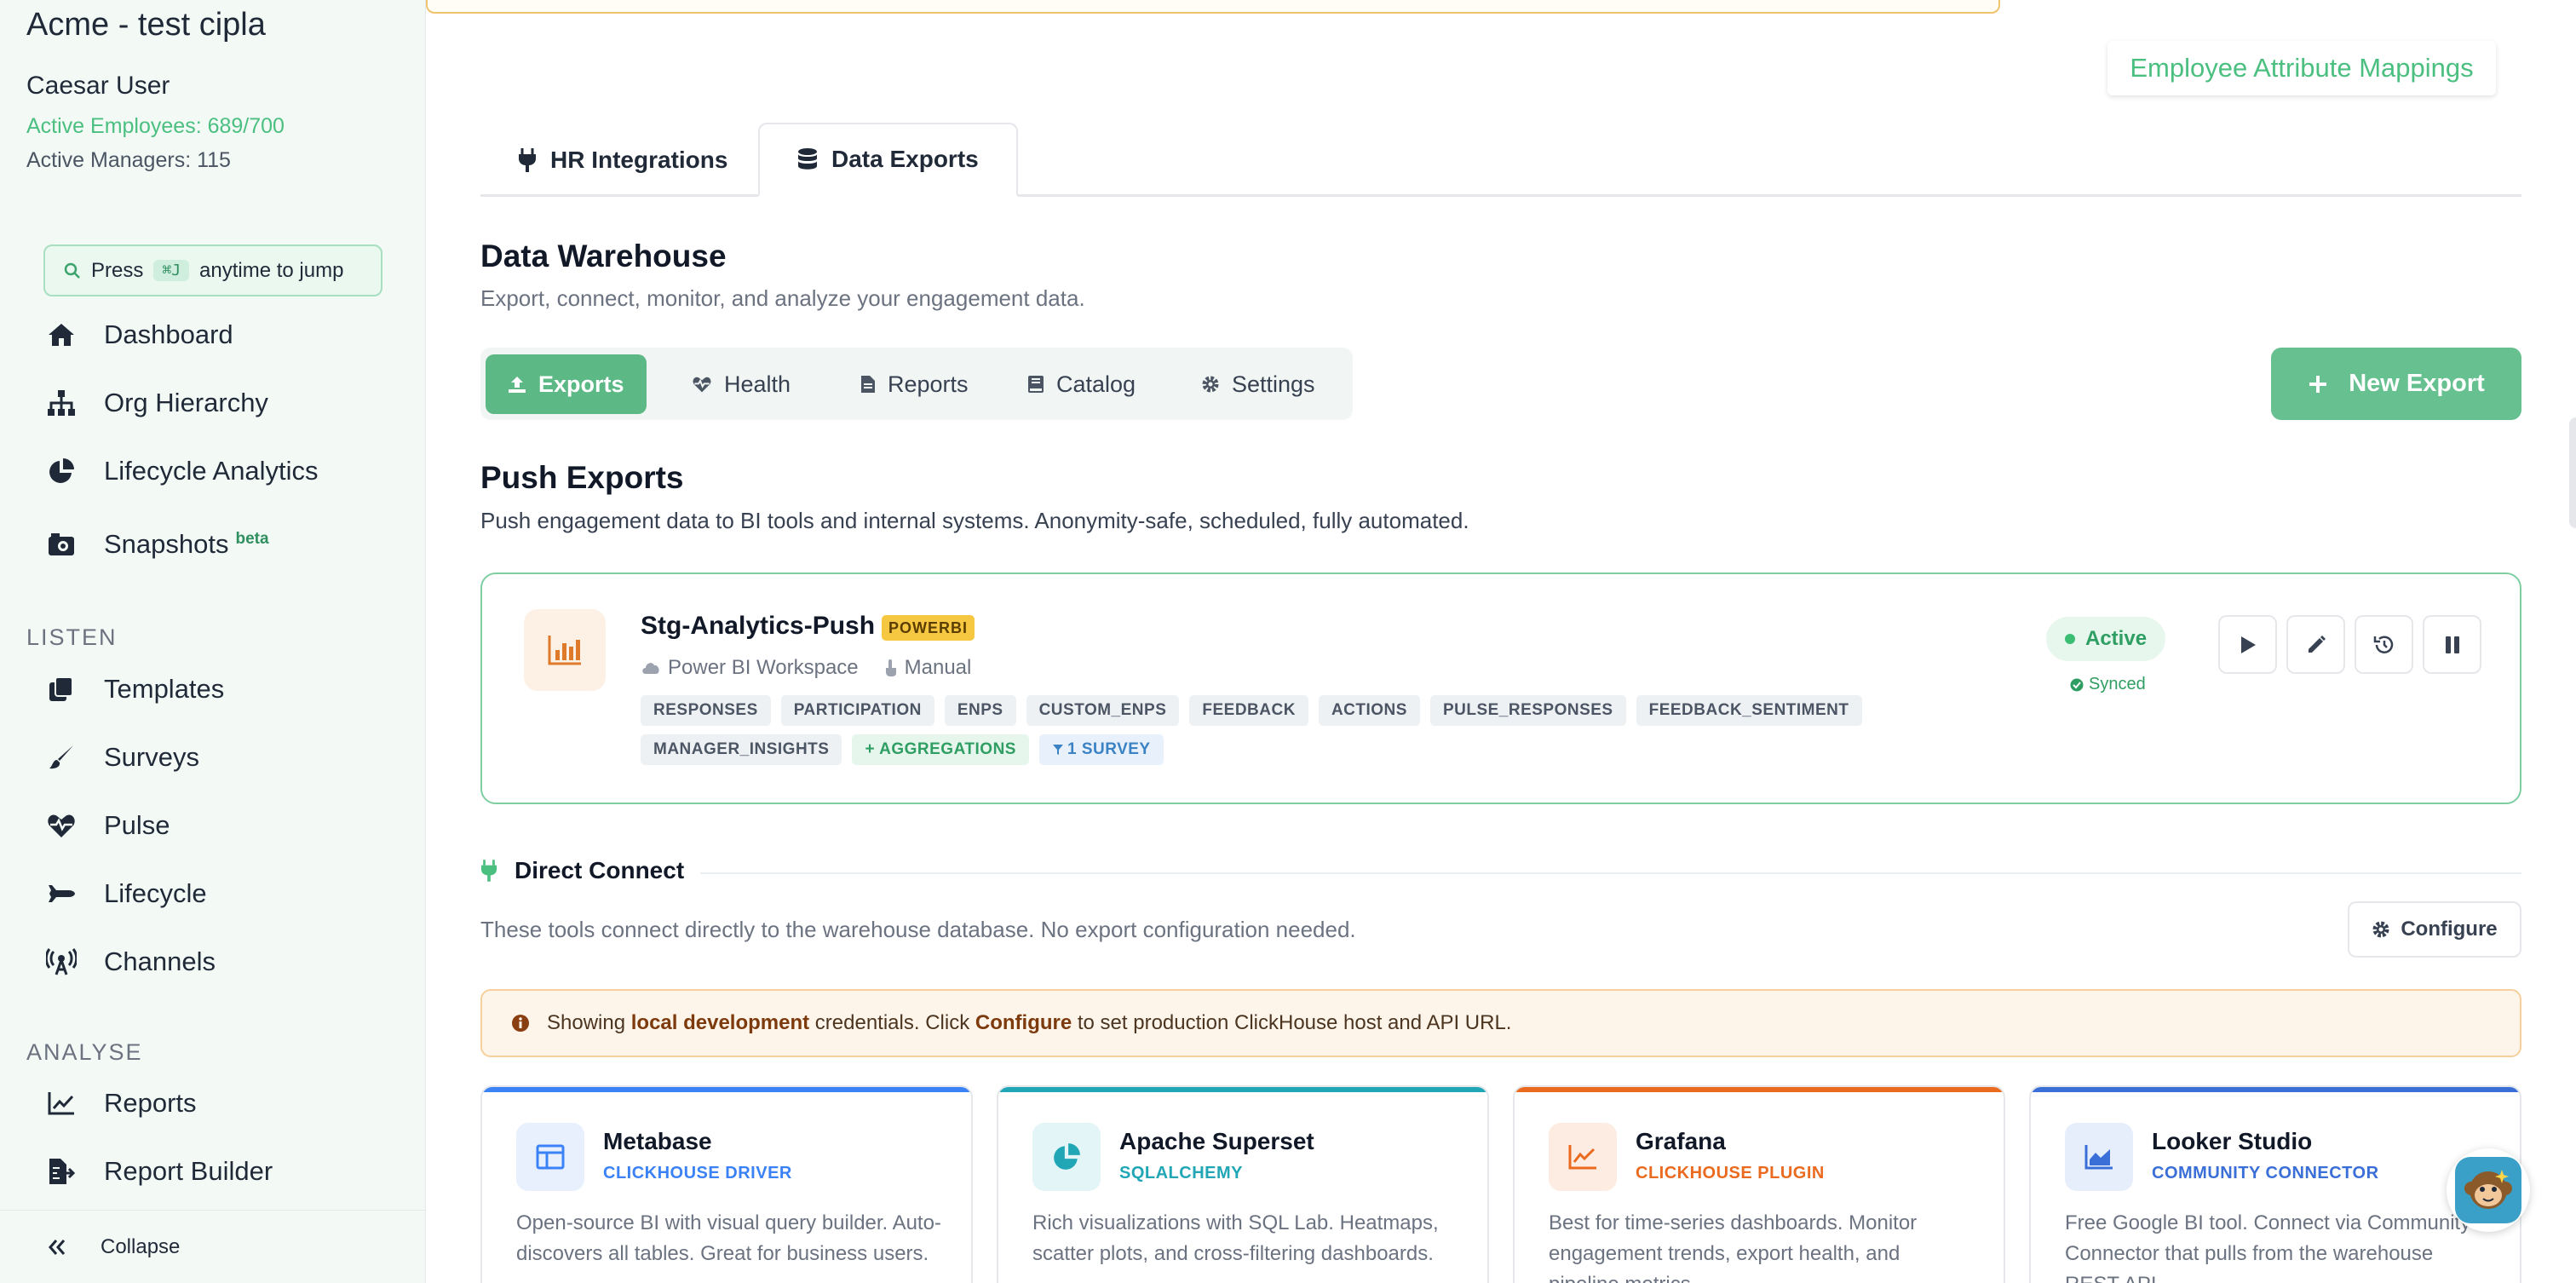  I want to click on subnav-health: Health, so click(742, 384).